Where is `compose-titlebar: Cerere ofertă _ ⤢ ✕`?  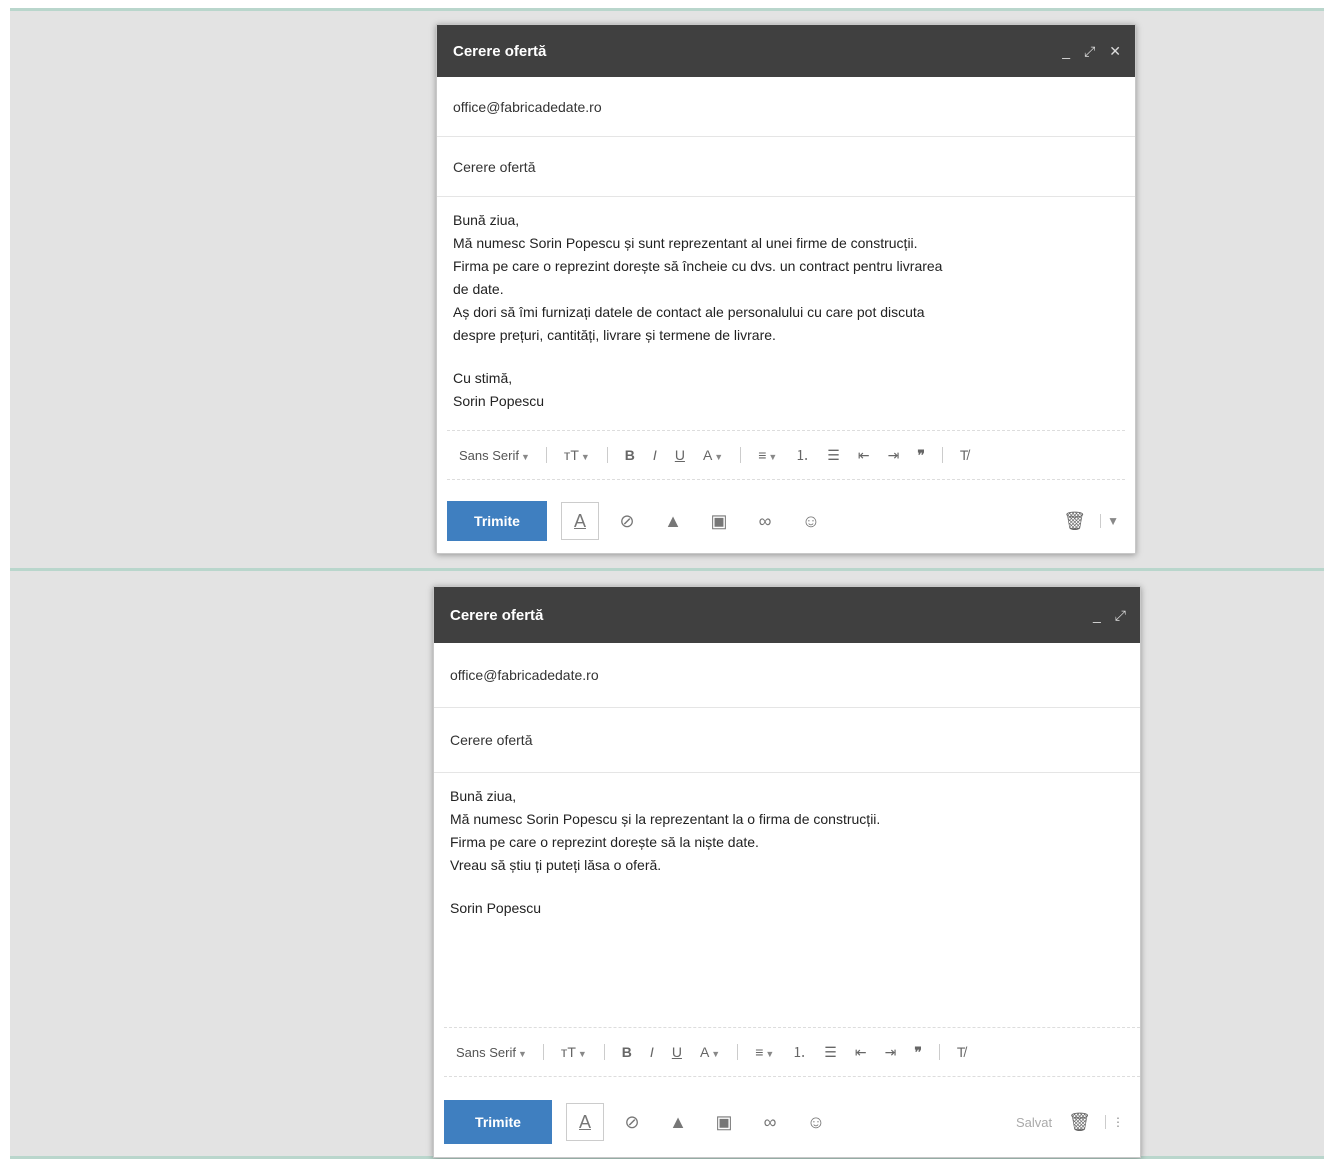
compose-titlebar: Cerere ofertă _ ⤢ ✕ is located at coordinates (786, 51).